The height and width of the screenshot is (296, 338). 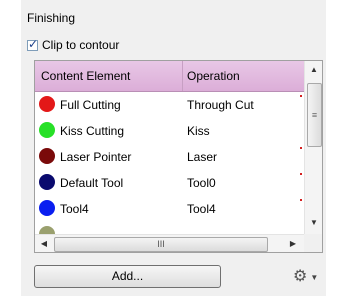 What do you see at coordinates (85, 76) in the screenshot?
I see `column-header-content-element: Content Element` at bounding box center [85, 76].